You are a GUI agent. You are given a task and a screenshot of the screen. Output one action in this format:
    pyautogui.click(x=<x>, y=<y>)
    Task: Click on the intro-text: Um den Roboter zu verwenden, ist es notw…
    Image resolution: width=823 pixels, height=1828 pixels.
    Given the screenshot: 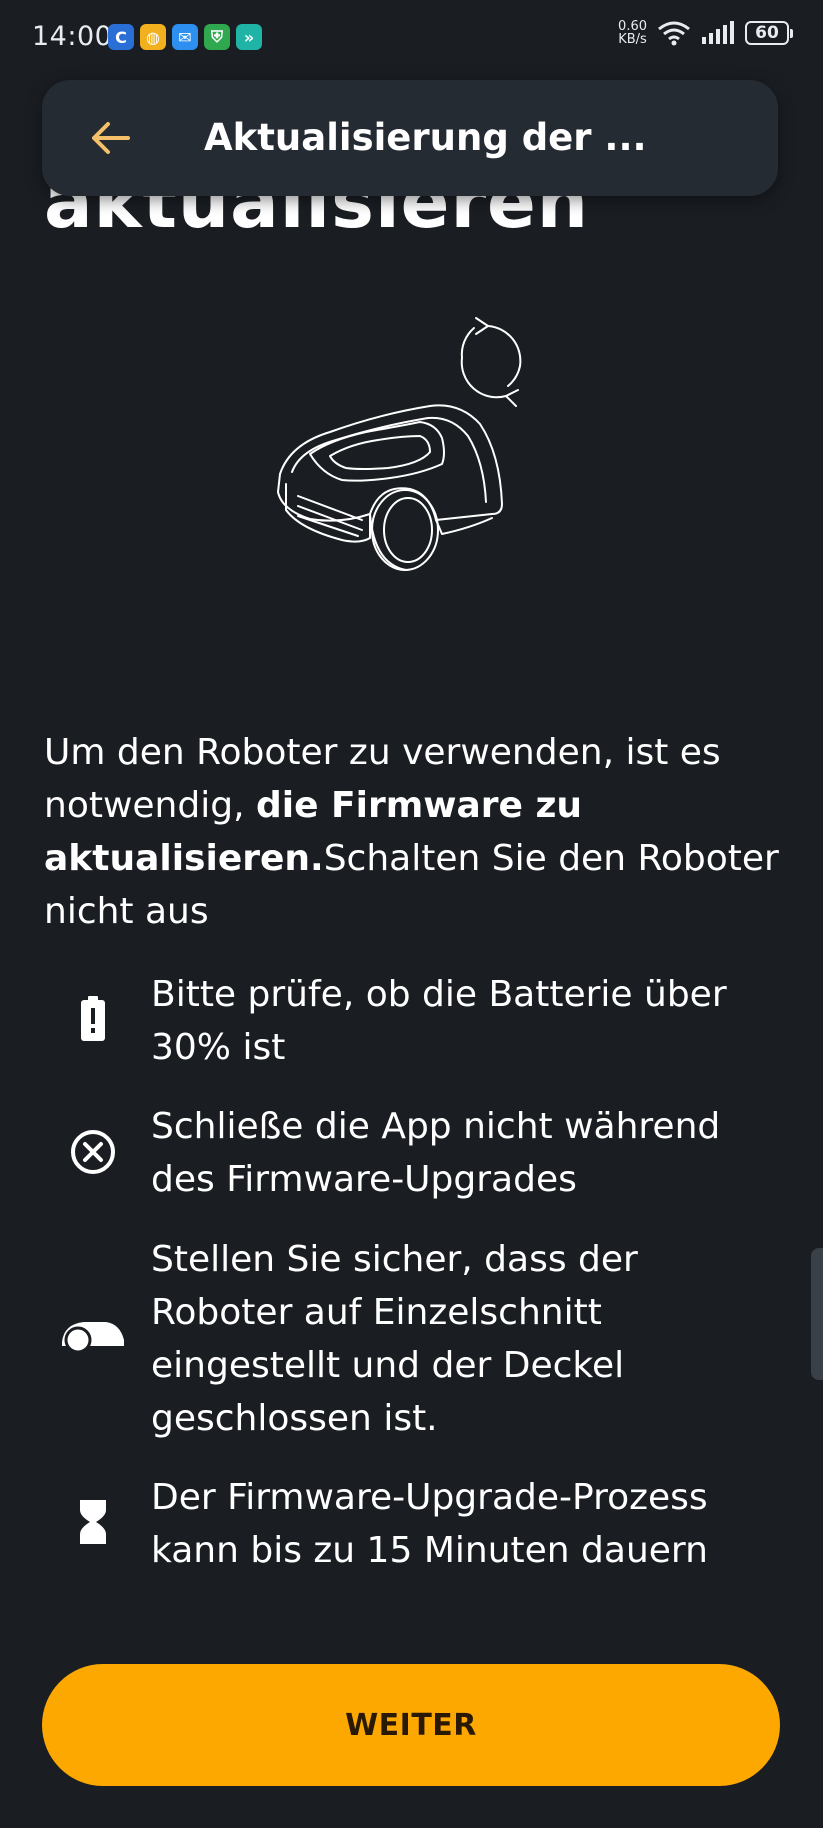 What is the action you would take?
    pyautogui.click(x=414, y=832)
    